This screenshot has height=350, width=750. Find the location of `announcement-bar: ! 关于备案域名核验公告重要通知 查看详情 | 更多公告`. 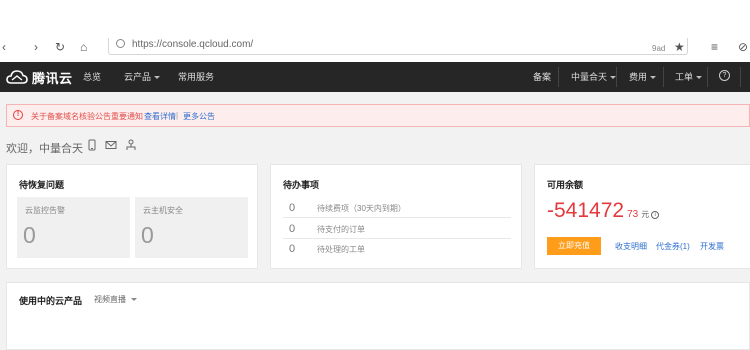

announcement-bar: ! 关于备案域名核验公告重要通知 查看详情 | 更多公告 is located at coordinates (378, 115).